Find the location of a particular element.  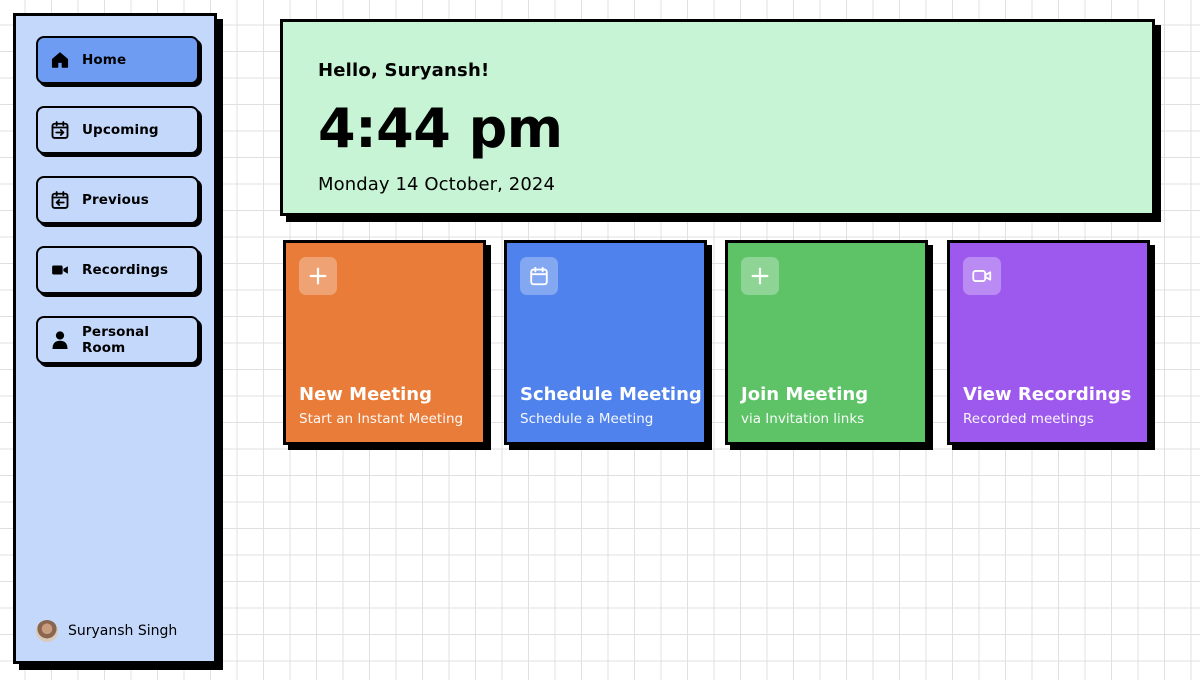

user-profile: Suryansh Singh is located at coordinates (106, 631).